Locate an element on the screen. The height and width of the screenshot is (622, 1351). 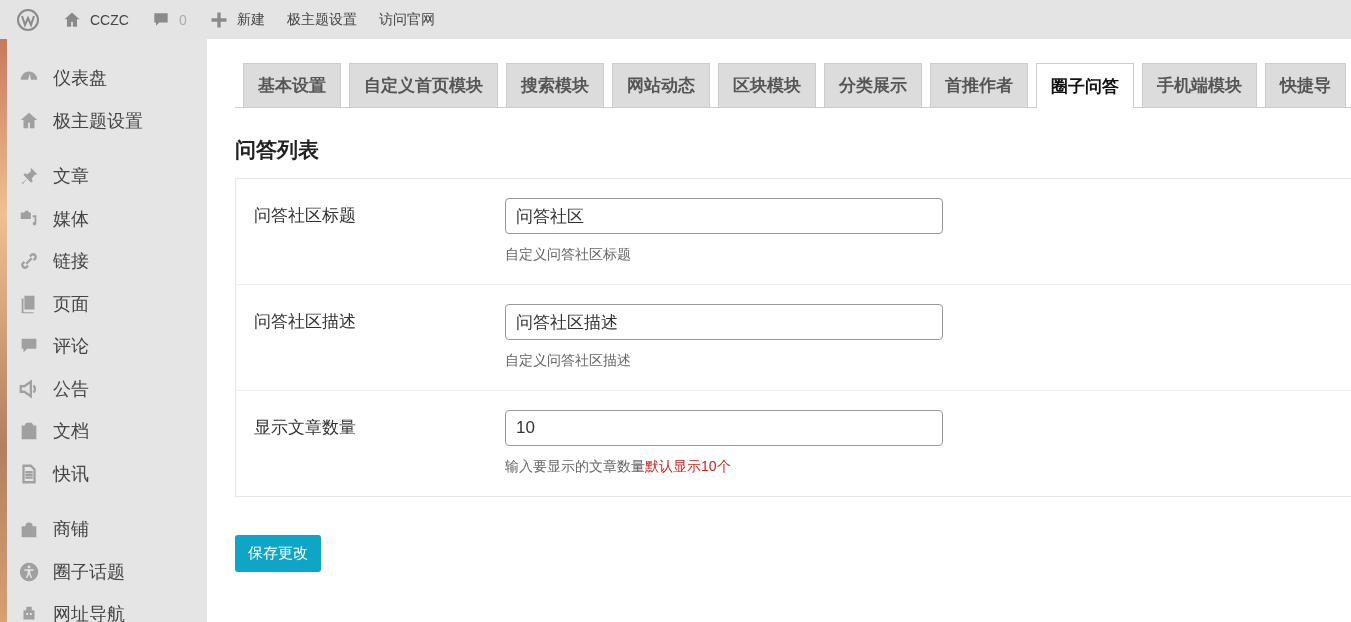
sidebar-item: 媒体 is located at coordinates (71, 218).